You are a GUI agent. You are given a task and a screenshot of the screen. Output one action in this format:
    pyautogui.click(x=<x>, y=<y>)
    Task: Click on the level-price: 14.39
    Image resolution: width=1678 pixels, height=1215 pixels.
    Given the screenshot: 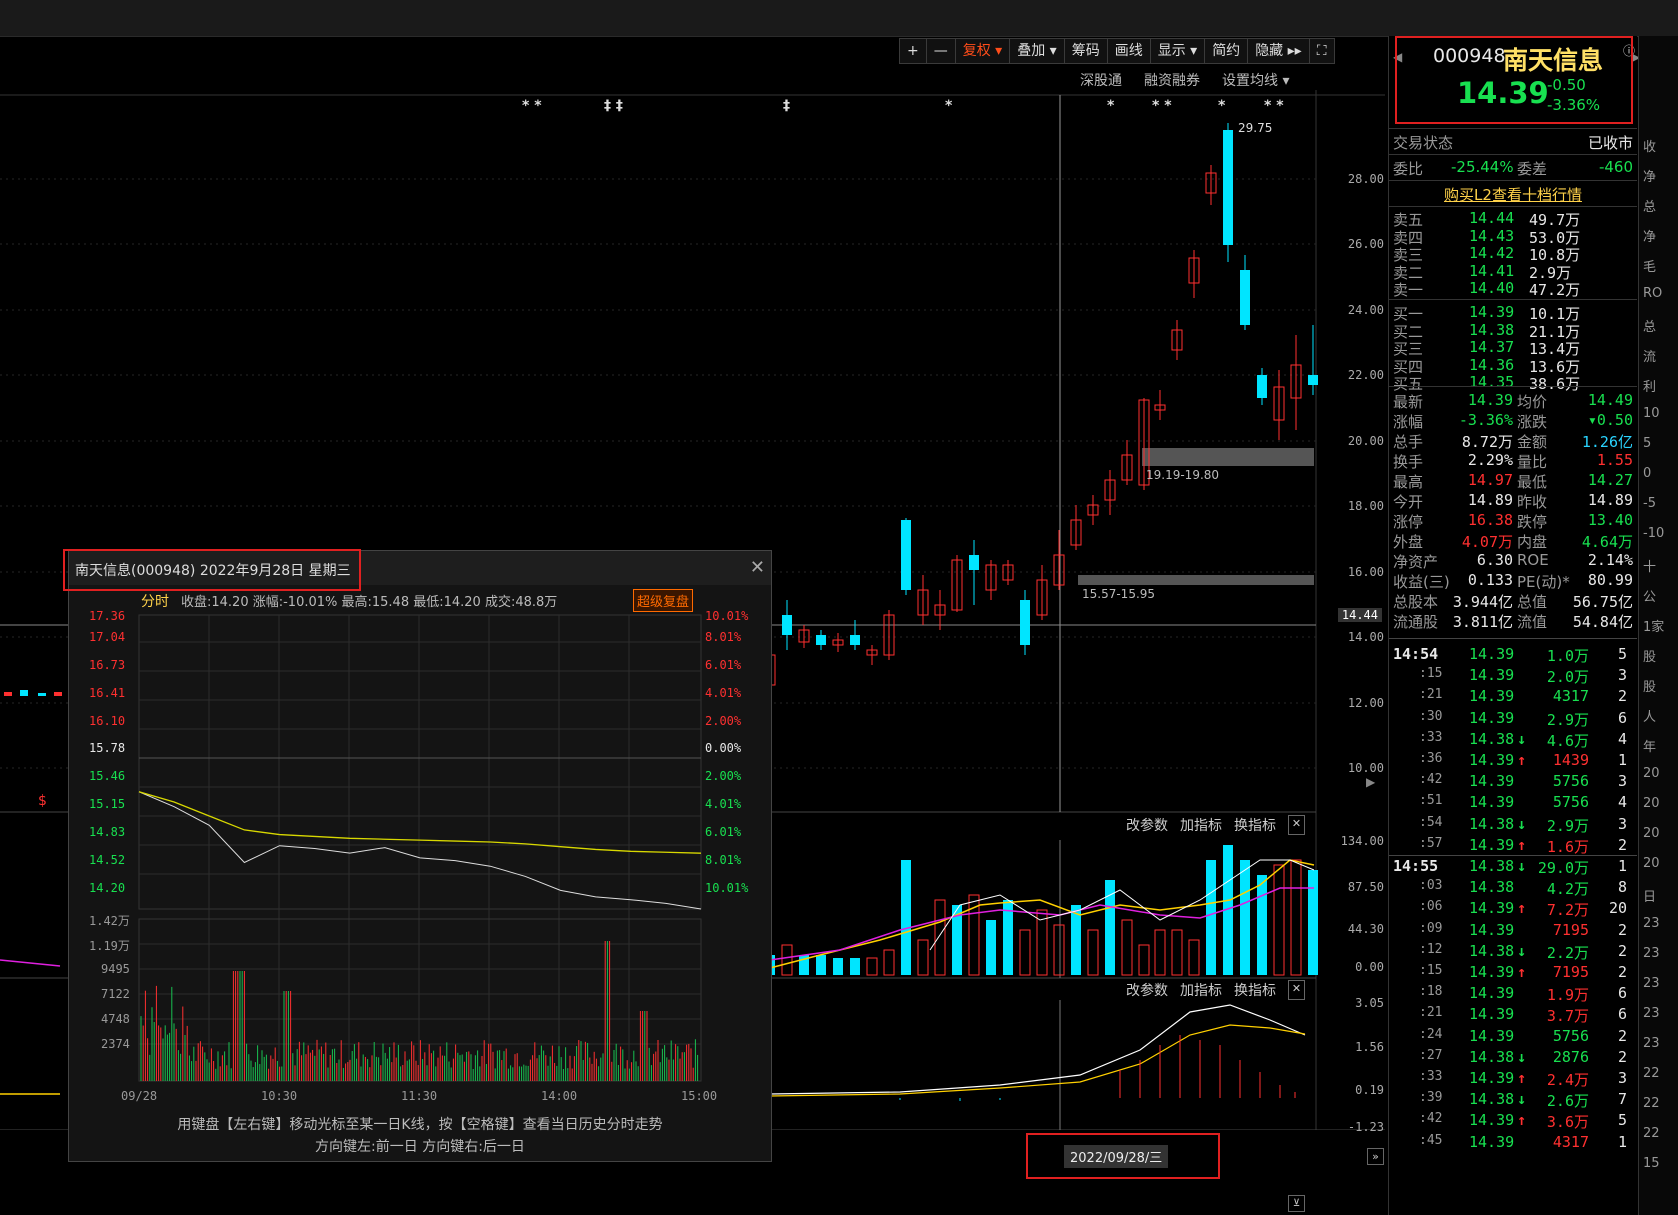 What is the action you would take?
    pyautogui.click(x=1492, y=312)
    